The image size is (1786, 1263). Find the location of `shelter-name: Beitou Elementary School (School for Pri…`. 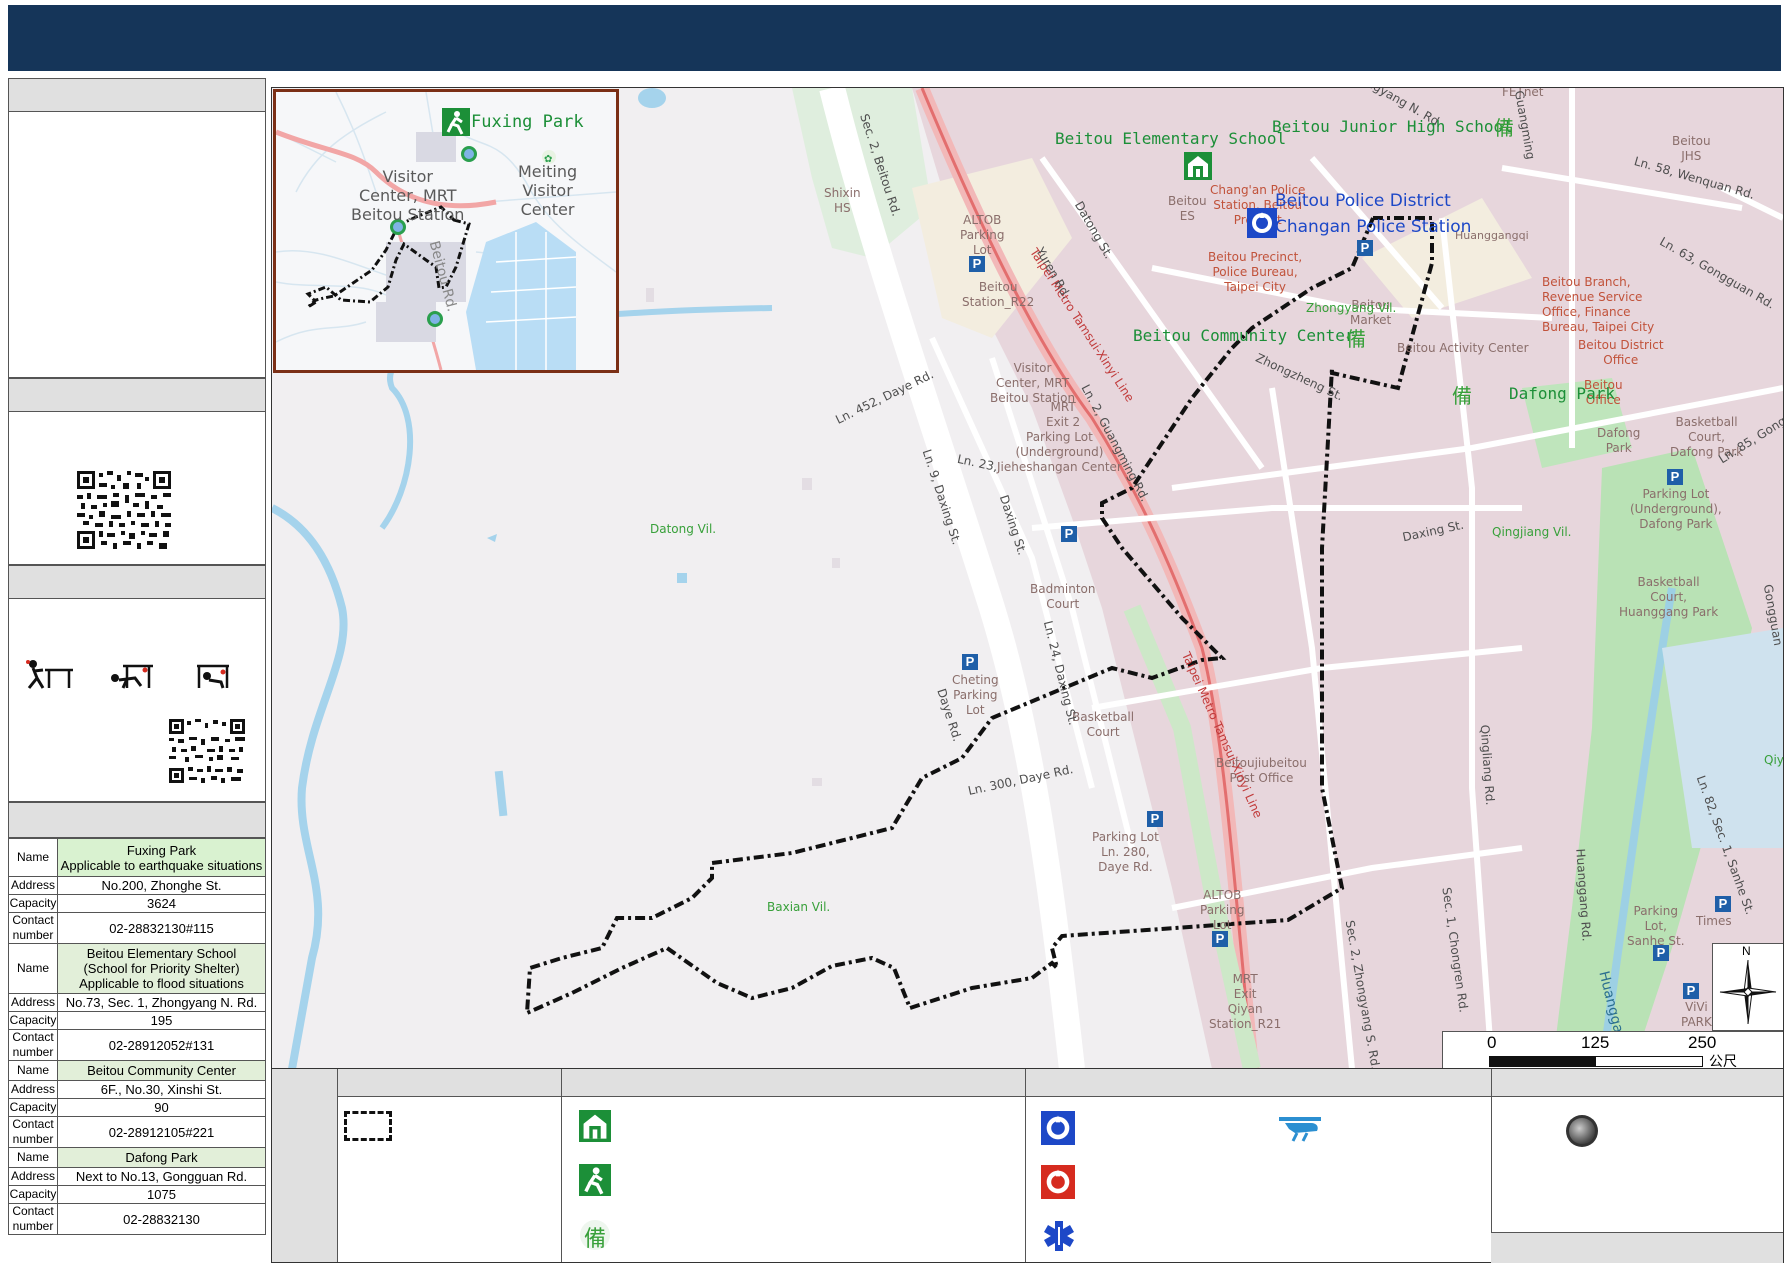

shelter-name: Beitou Elementary School (School for Pri… is located at coordinates (161, 968).